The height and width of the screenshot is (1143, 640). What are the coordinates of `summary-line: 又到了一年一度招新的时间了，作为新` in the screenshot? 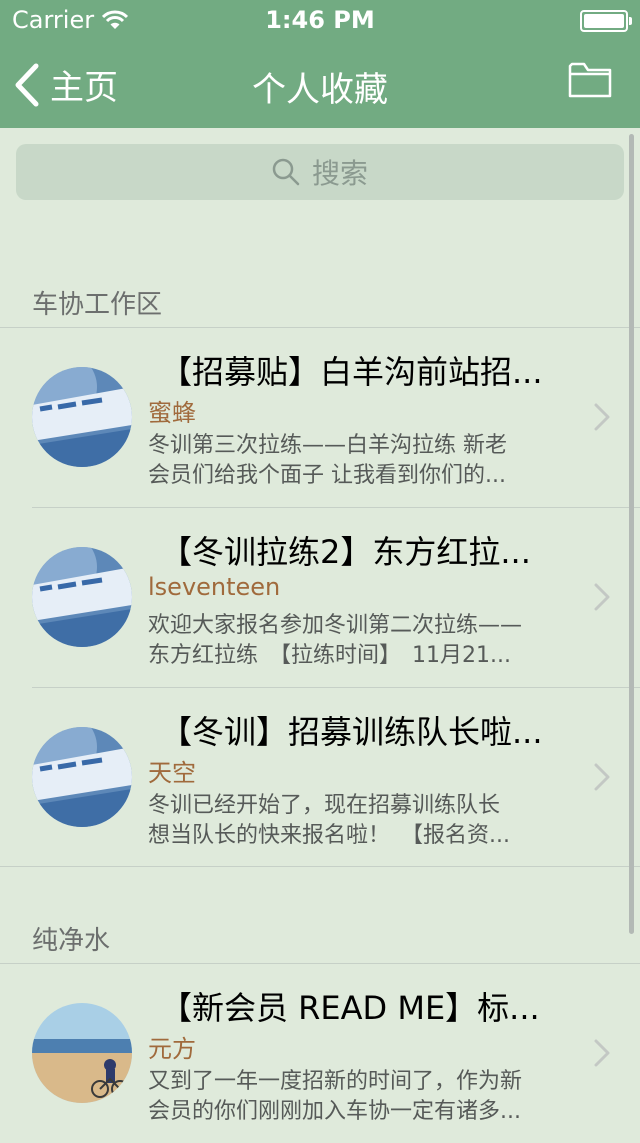 It's located at (335, 1081).